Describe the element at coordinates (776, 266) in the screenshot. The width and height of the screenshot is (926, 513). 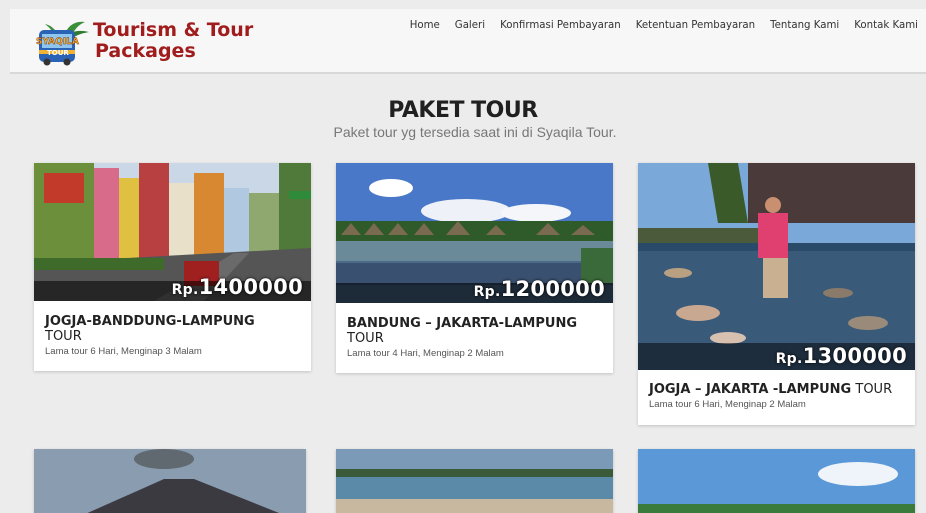
I see `package-image-3: Rp.1300000` at that location.